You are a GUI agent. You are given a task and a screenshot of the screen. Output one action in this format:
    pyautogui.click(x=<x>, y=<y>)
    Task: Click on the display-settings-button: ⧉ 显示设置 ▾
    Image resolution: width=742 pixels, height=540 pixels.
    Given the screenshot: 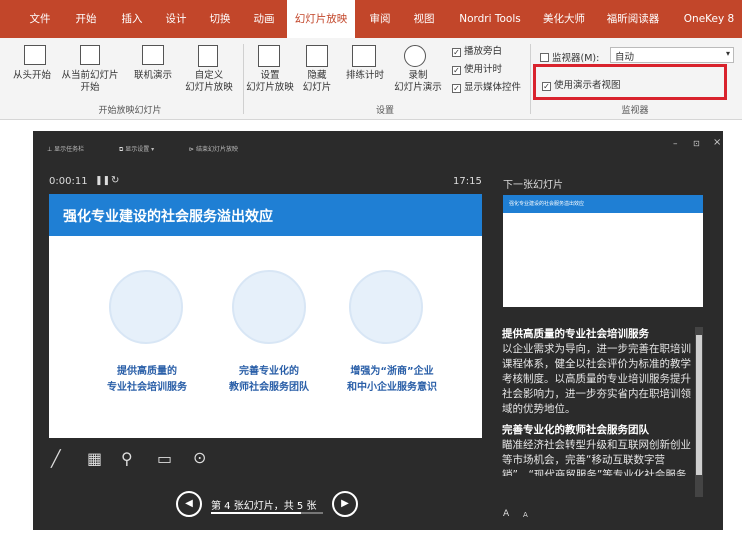 What is the action you would take?
    pyautogui.click(x=136, y=149)
    